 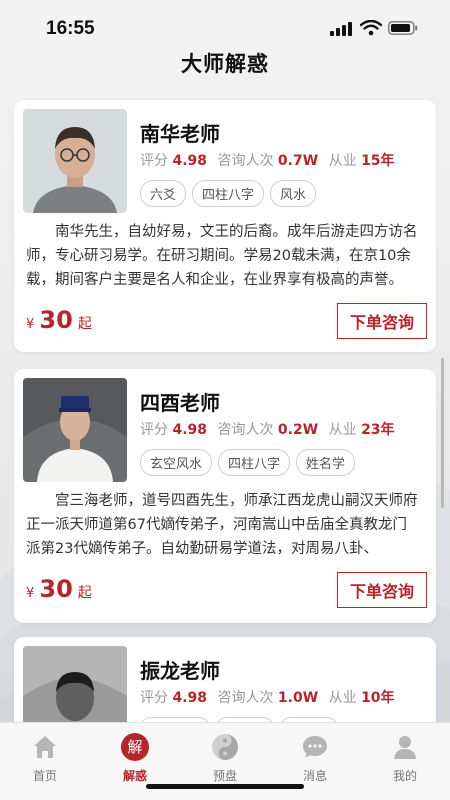 What do you see at coordinates (163, 193) in the screenshot?
I see `tag: 六爻` at bounding box center [163, 193].